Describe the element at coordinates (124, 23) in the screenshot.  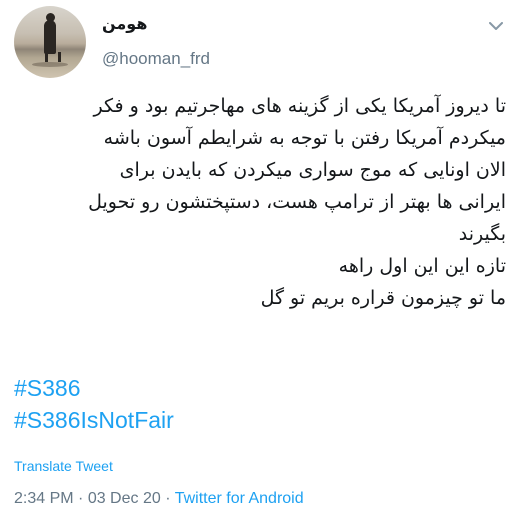
I see `author-name: هومن` at that location.